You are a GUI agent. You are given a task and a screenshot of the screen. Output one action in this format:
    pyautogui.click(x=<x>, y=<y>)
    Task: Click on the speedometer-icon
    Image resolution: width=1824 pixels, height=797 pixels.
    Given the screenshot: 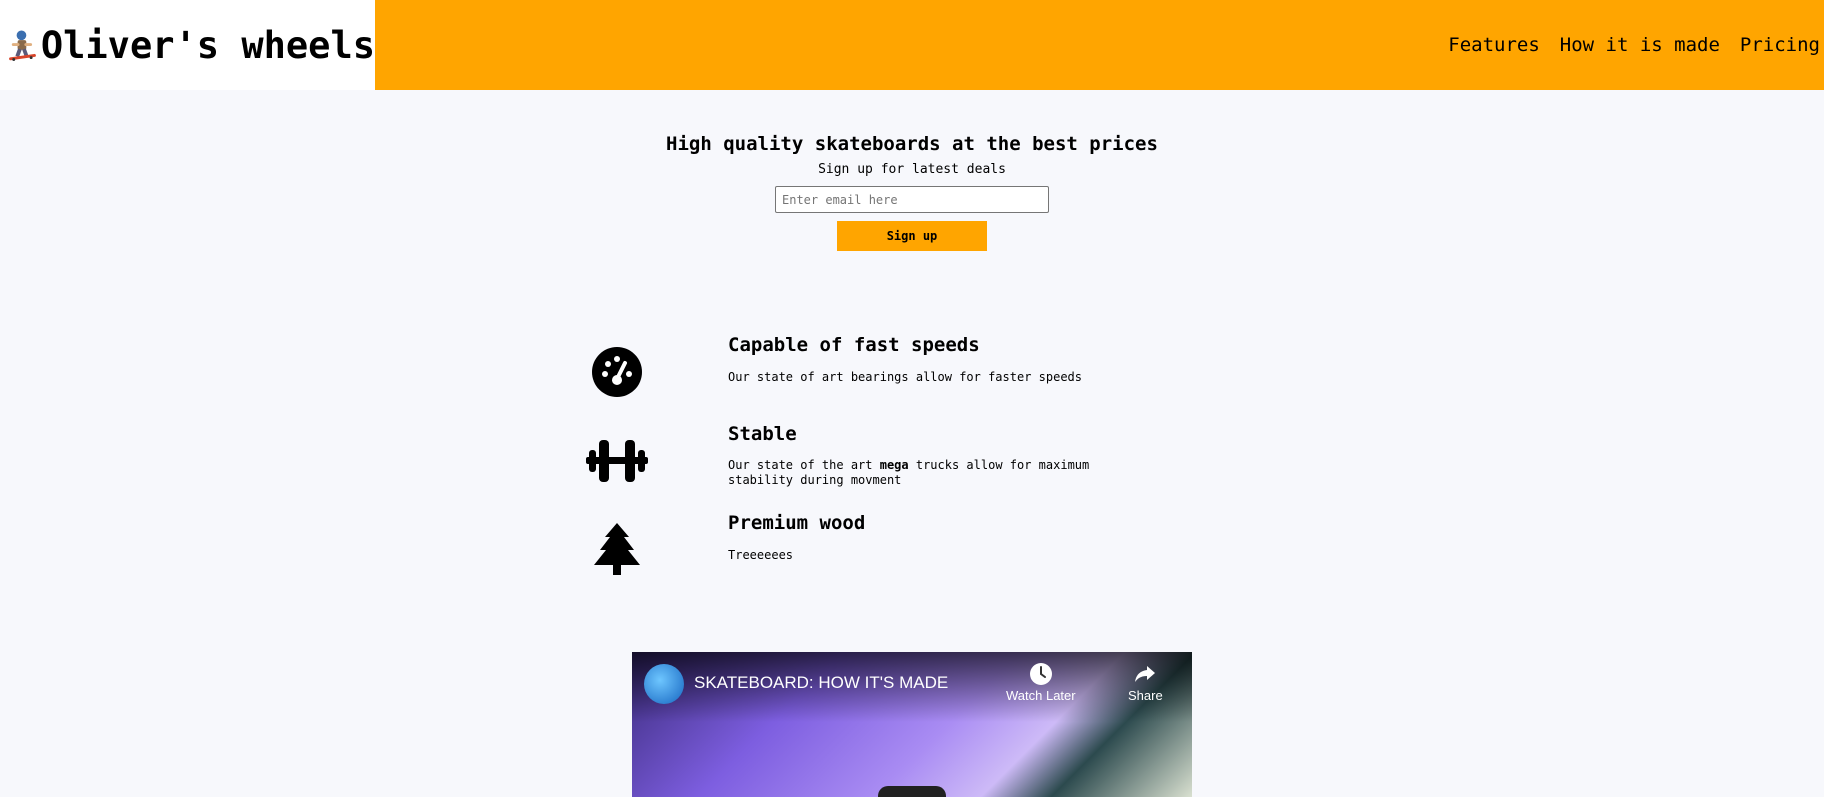 What is the action you would take?
    pyautogui.click(x=617, y=372)
    